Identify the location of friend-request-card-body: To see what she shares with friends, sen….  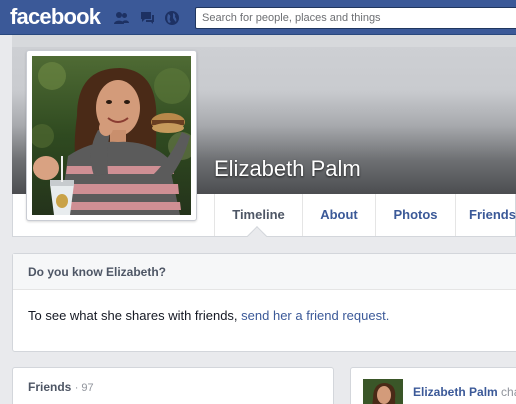
(264, 306).